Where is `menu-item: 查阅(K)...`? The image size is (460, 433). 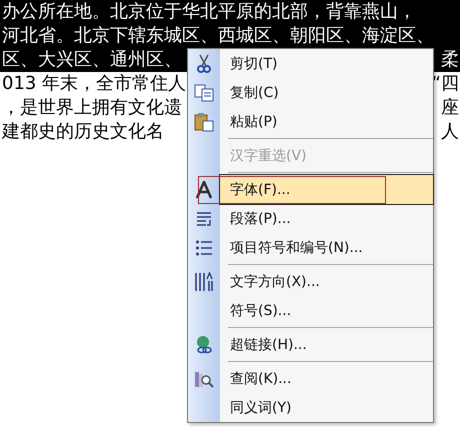
menu-item: 查阅(K)... is located at coordinates (326, 378).